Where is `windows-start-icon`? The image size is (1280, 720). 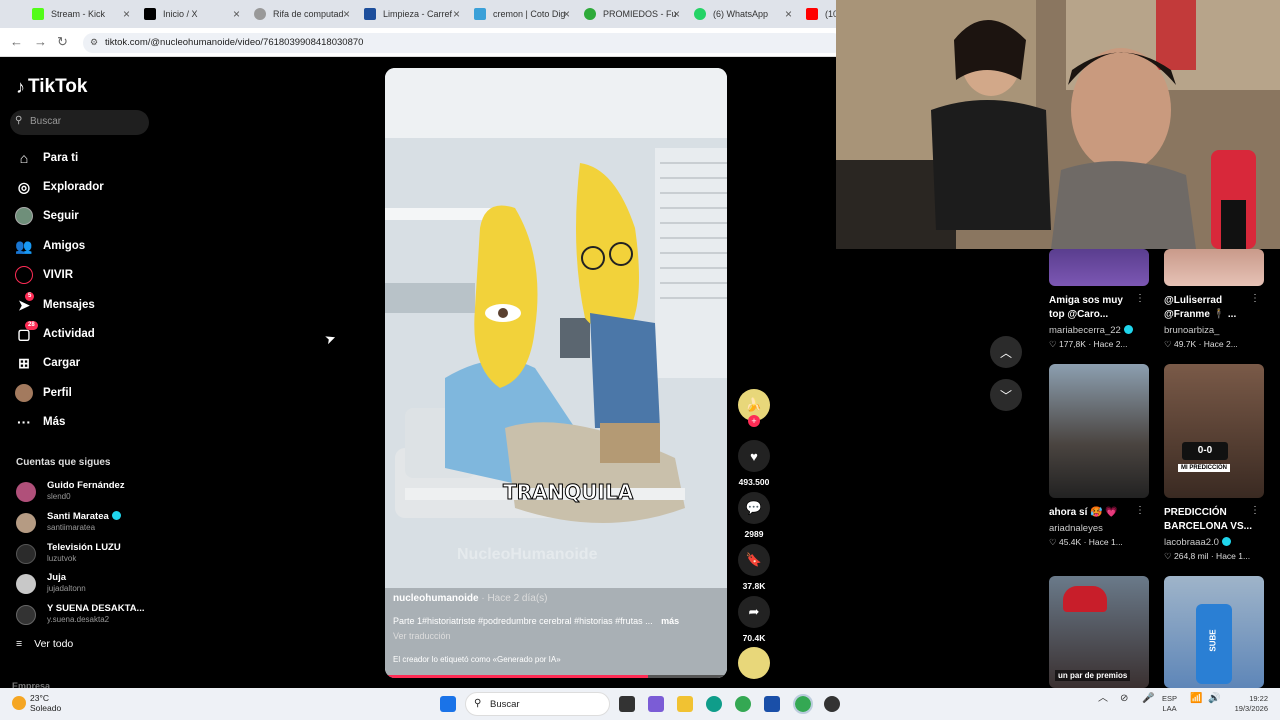 windows-start-icon is located at coordinates (448, 704).